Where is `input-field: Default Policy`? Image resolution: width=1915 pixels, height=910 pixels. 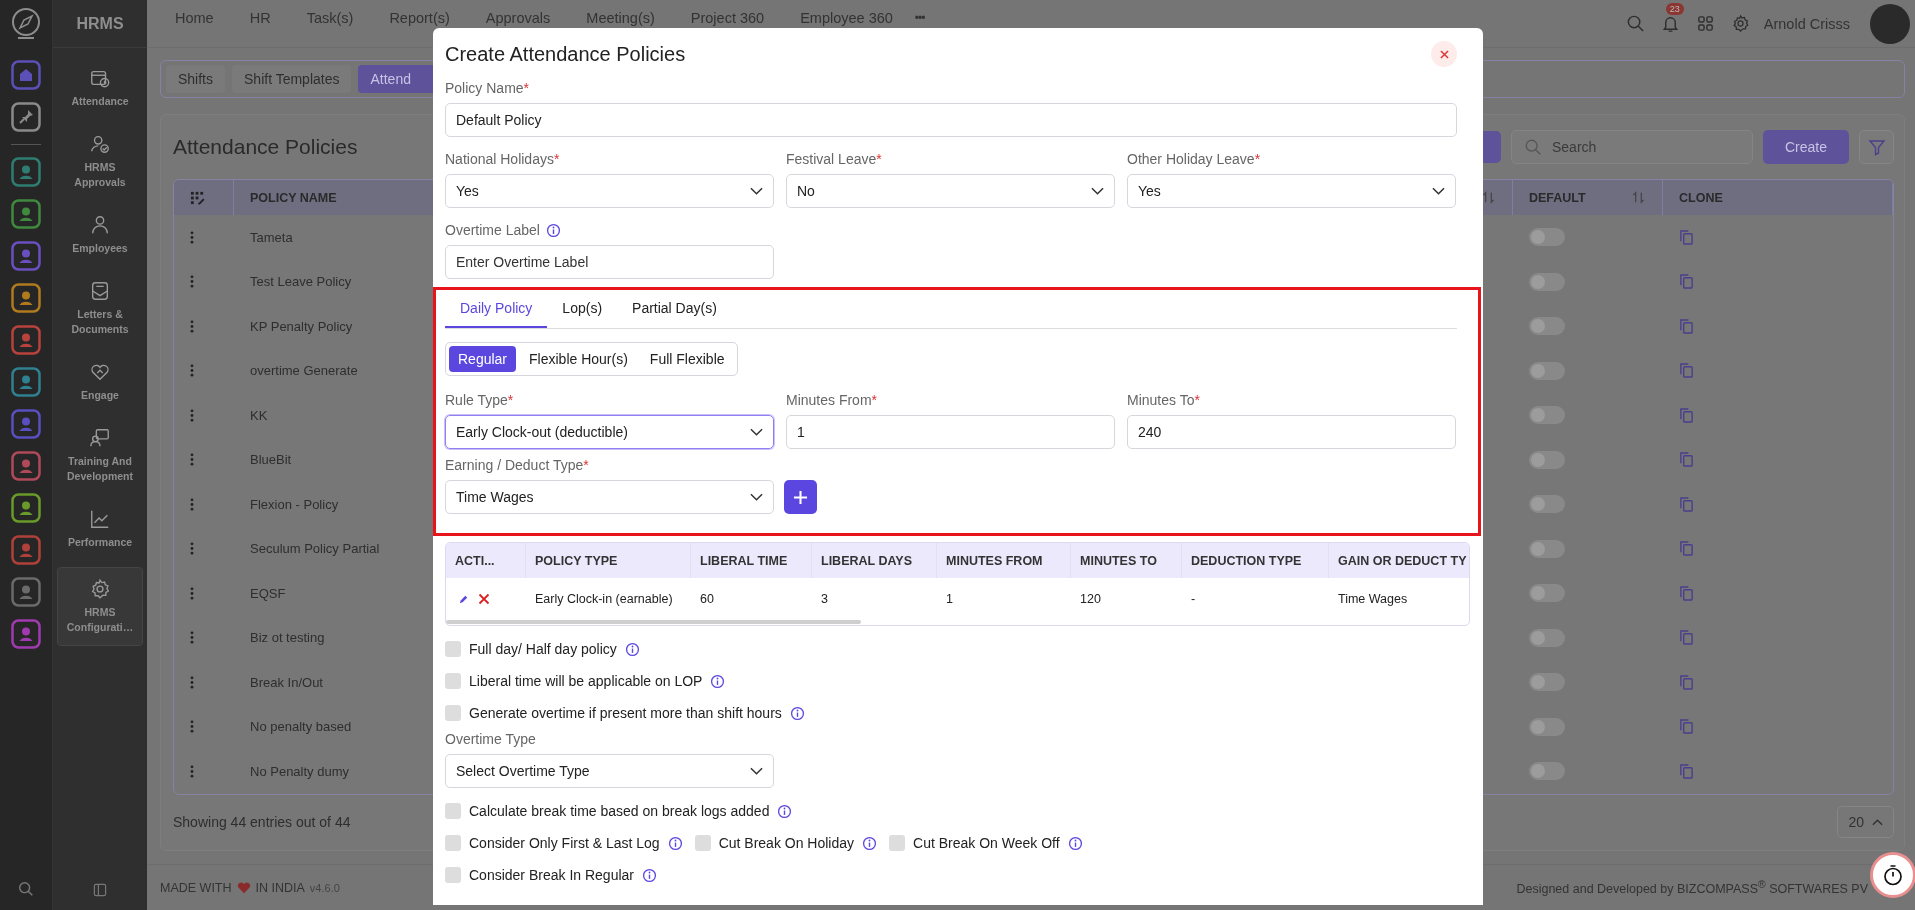 input-field: Default Policy is located at coordinates (951, 120).